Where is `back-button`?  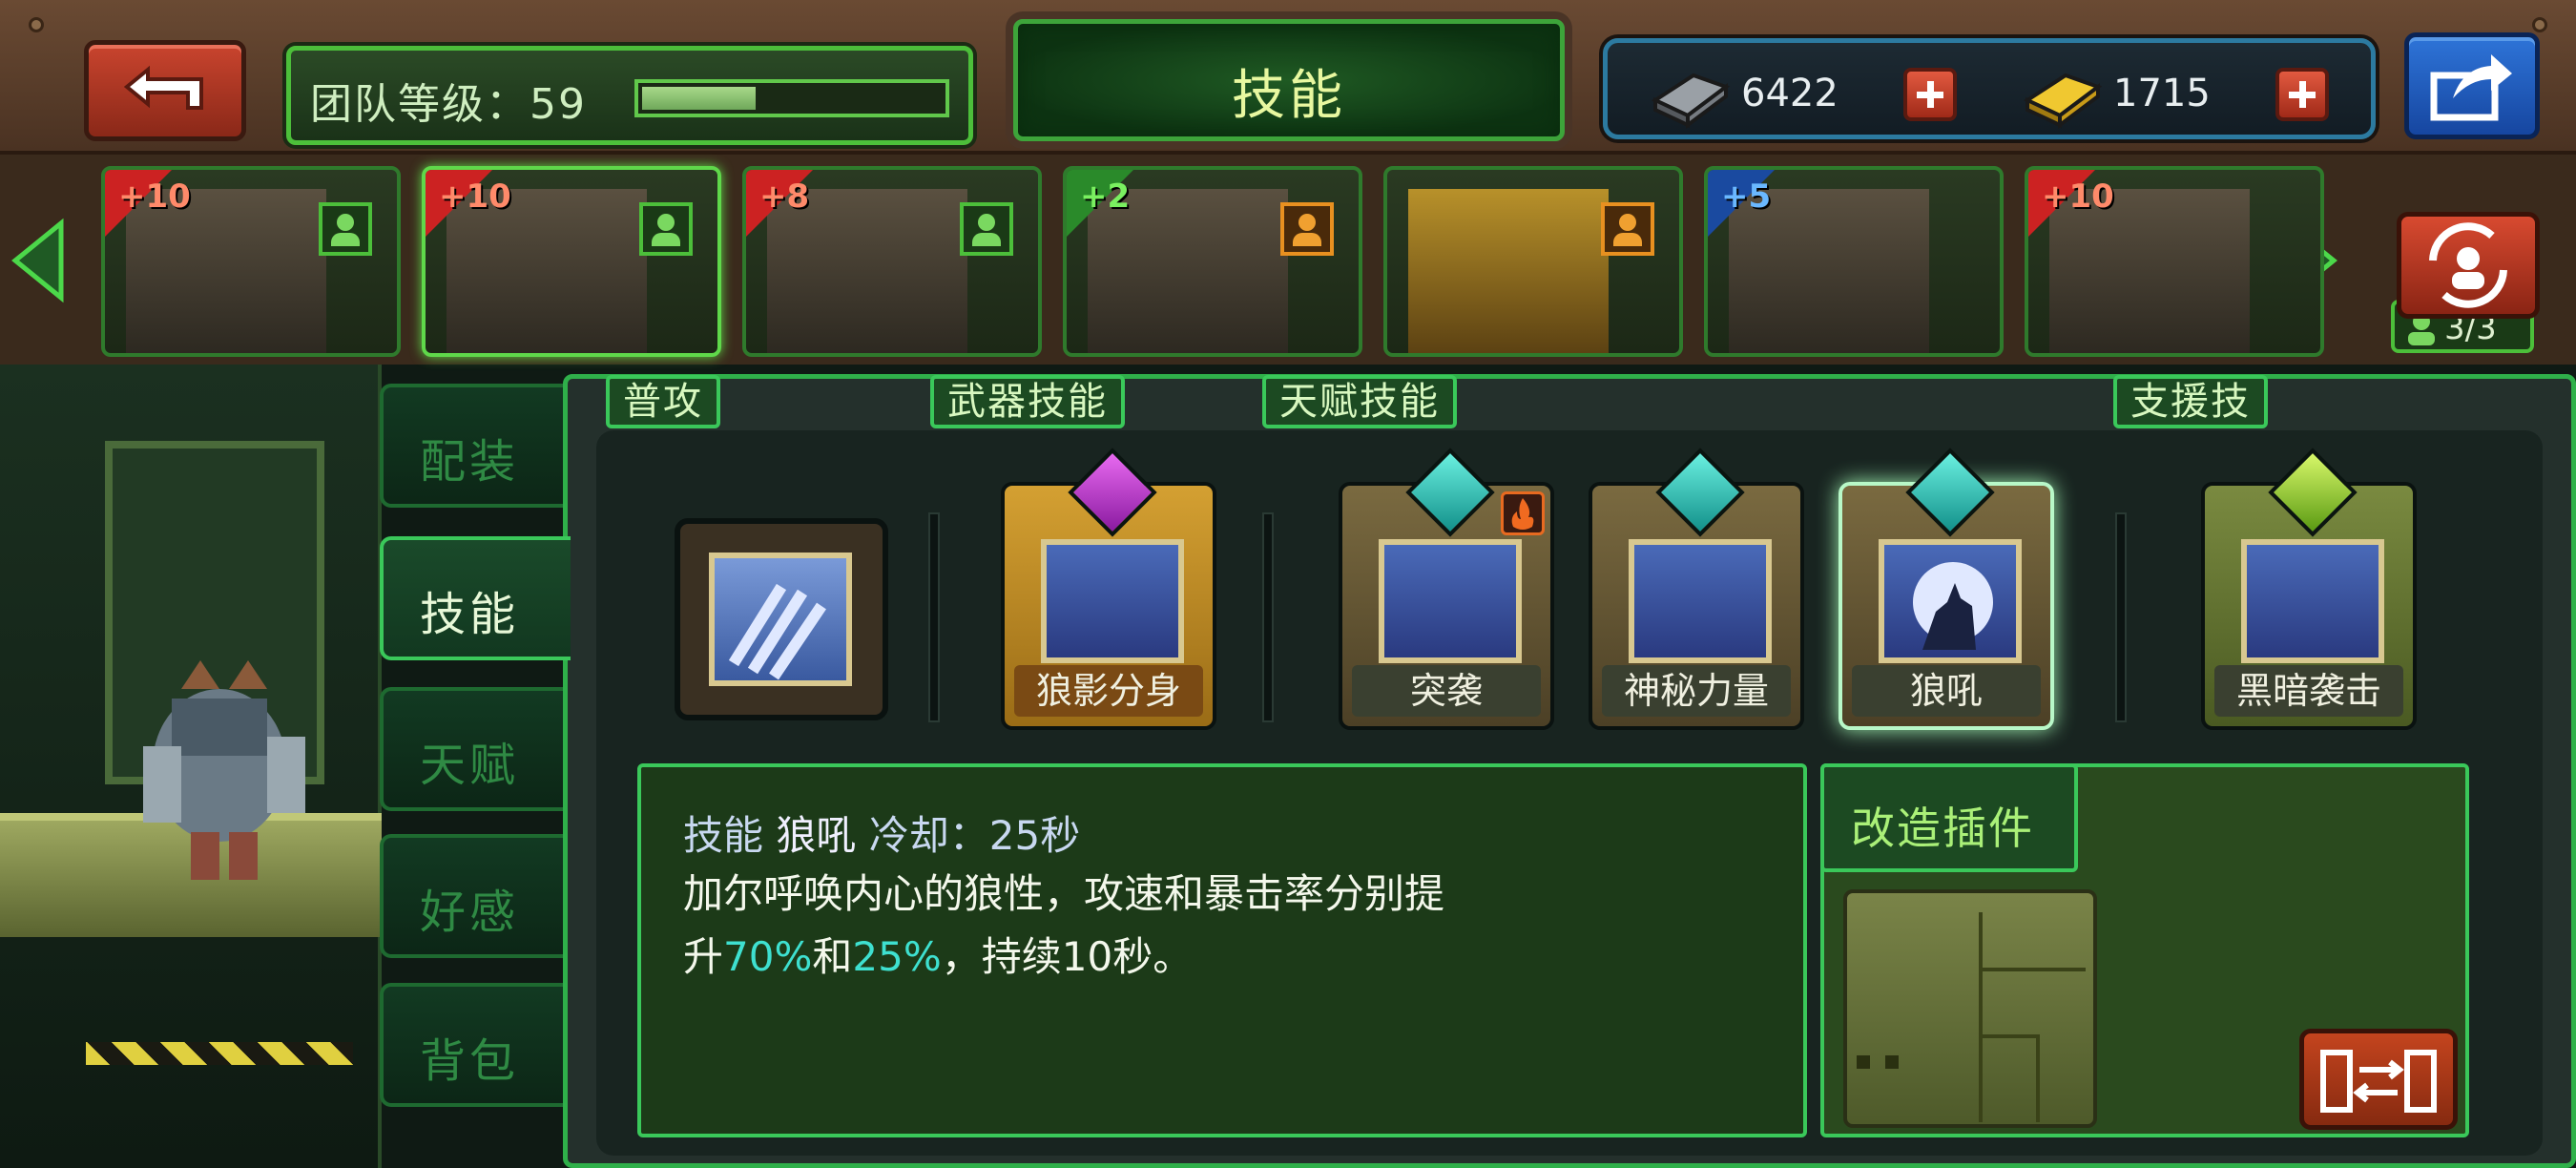 back-button is located at coordinates (165, 90).